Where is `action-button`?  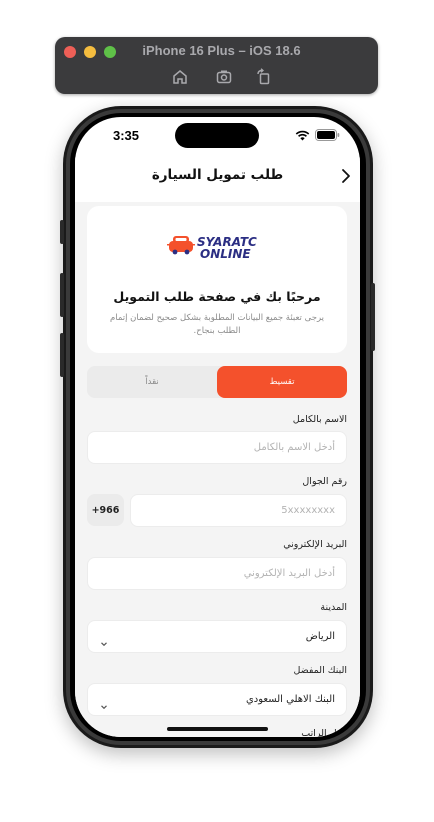
action-button is located at coordinates (62, 232).